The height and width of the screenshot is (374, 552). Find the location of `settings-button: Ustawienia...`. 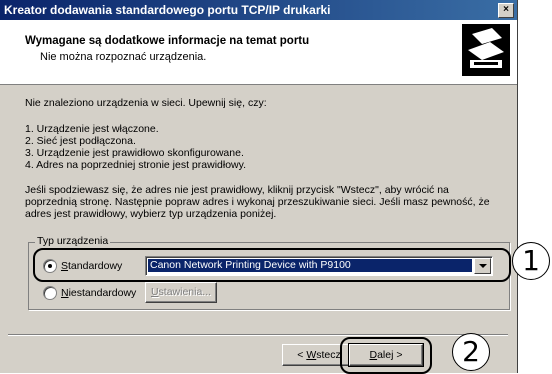

settings-button: Ustawienia... is located at coordinates (181, 292).